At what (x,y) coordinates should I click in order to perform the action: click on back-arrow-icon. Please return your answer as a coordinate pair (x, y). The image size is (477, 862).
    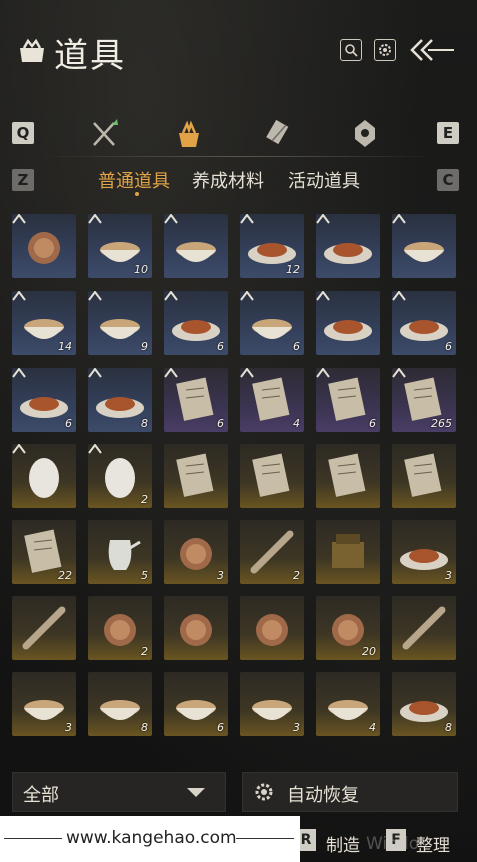
    Looking at the image, I should click on (432, 50).